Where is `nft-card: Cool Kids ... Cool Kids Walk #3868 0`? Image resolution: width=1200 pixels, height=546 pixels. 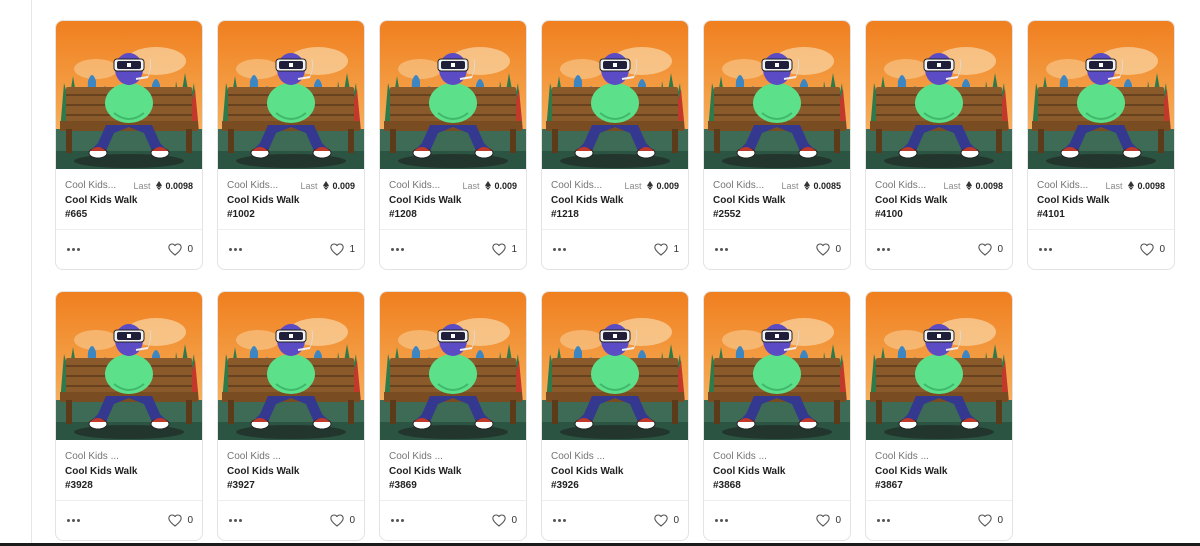
nft-card: Cool Kids ... Cool Kids Walk #3868 0 is located at coordinates (777, 416).